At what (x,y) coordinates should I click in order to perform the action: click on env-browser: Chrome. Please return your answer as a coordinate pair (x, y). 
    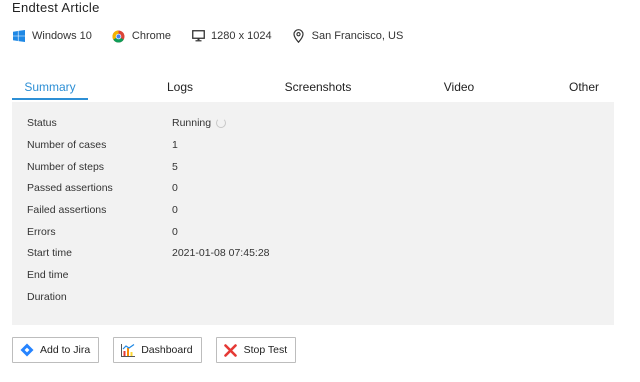
    Looking at the image, I should click on (141, 36).